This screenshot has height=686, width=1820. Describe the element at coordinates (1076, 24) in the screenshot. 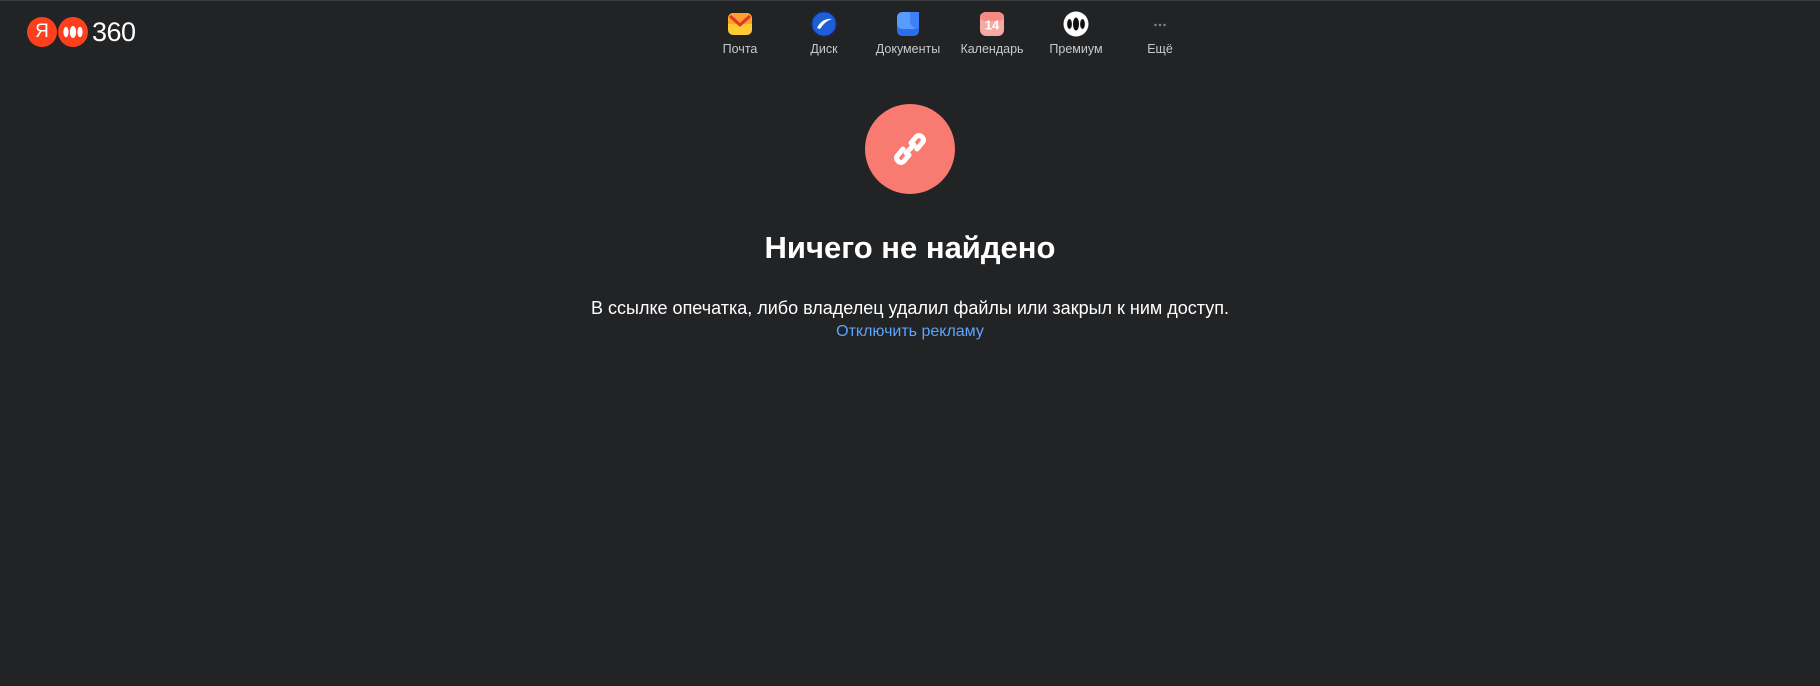

I see `premium-icon` at that location.